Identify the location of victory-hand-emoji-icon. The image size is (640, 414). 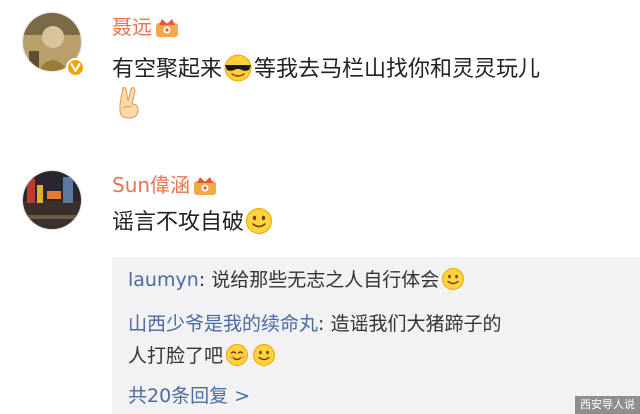
(129, 105).